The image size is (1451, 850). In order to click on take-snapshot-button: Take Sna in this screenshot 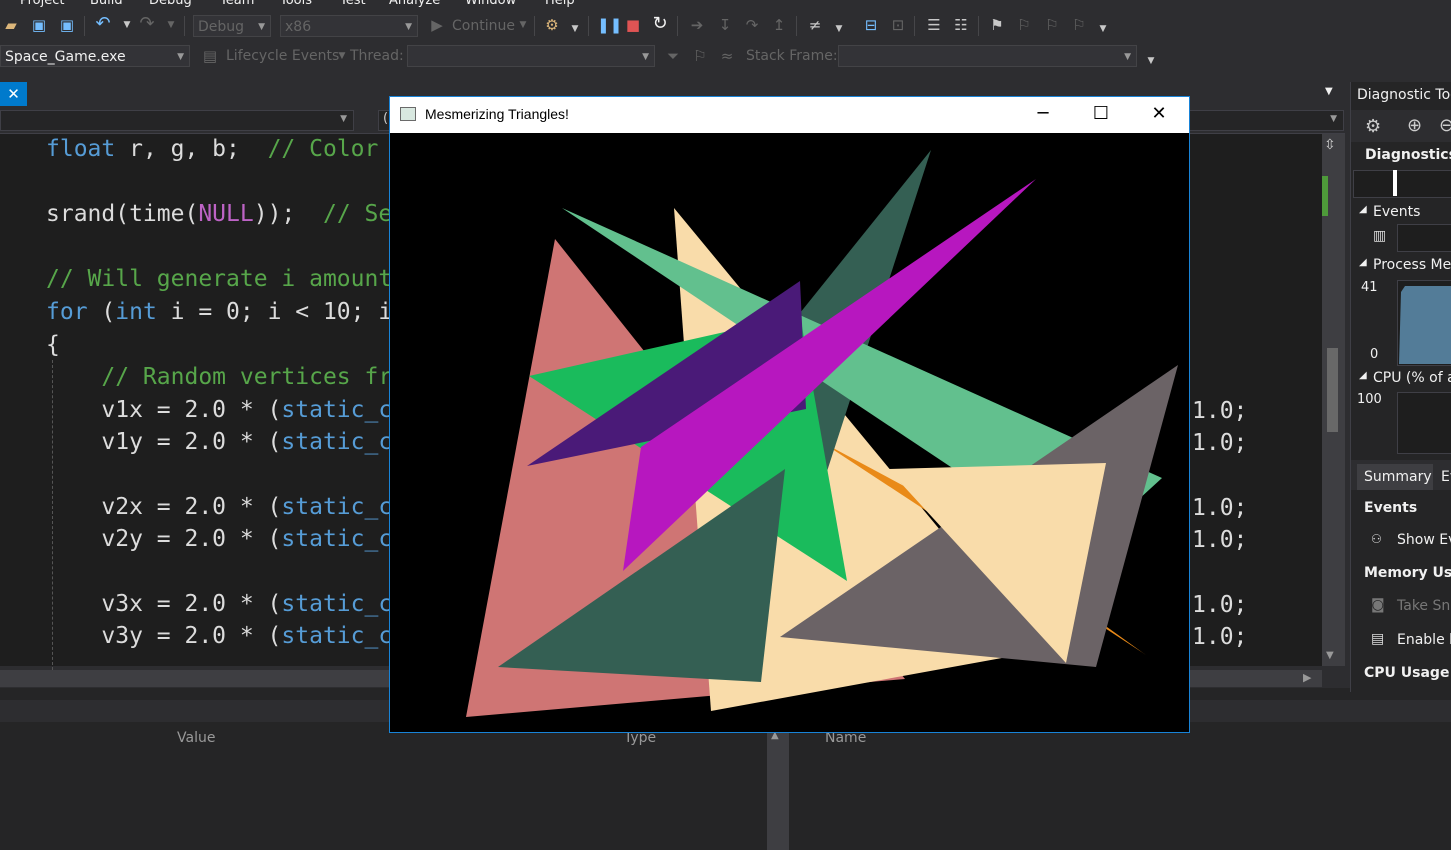, I will do `click(1424, 606)`.